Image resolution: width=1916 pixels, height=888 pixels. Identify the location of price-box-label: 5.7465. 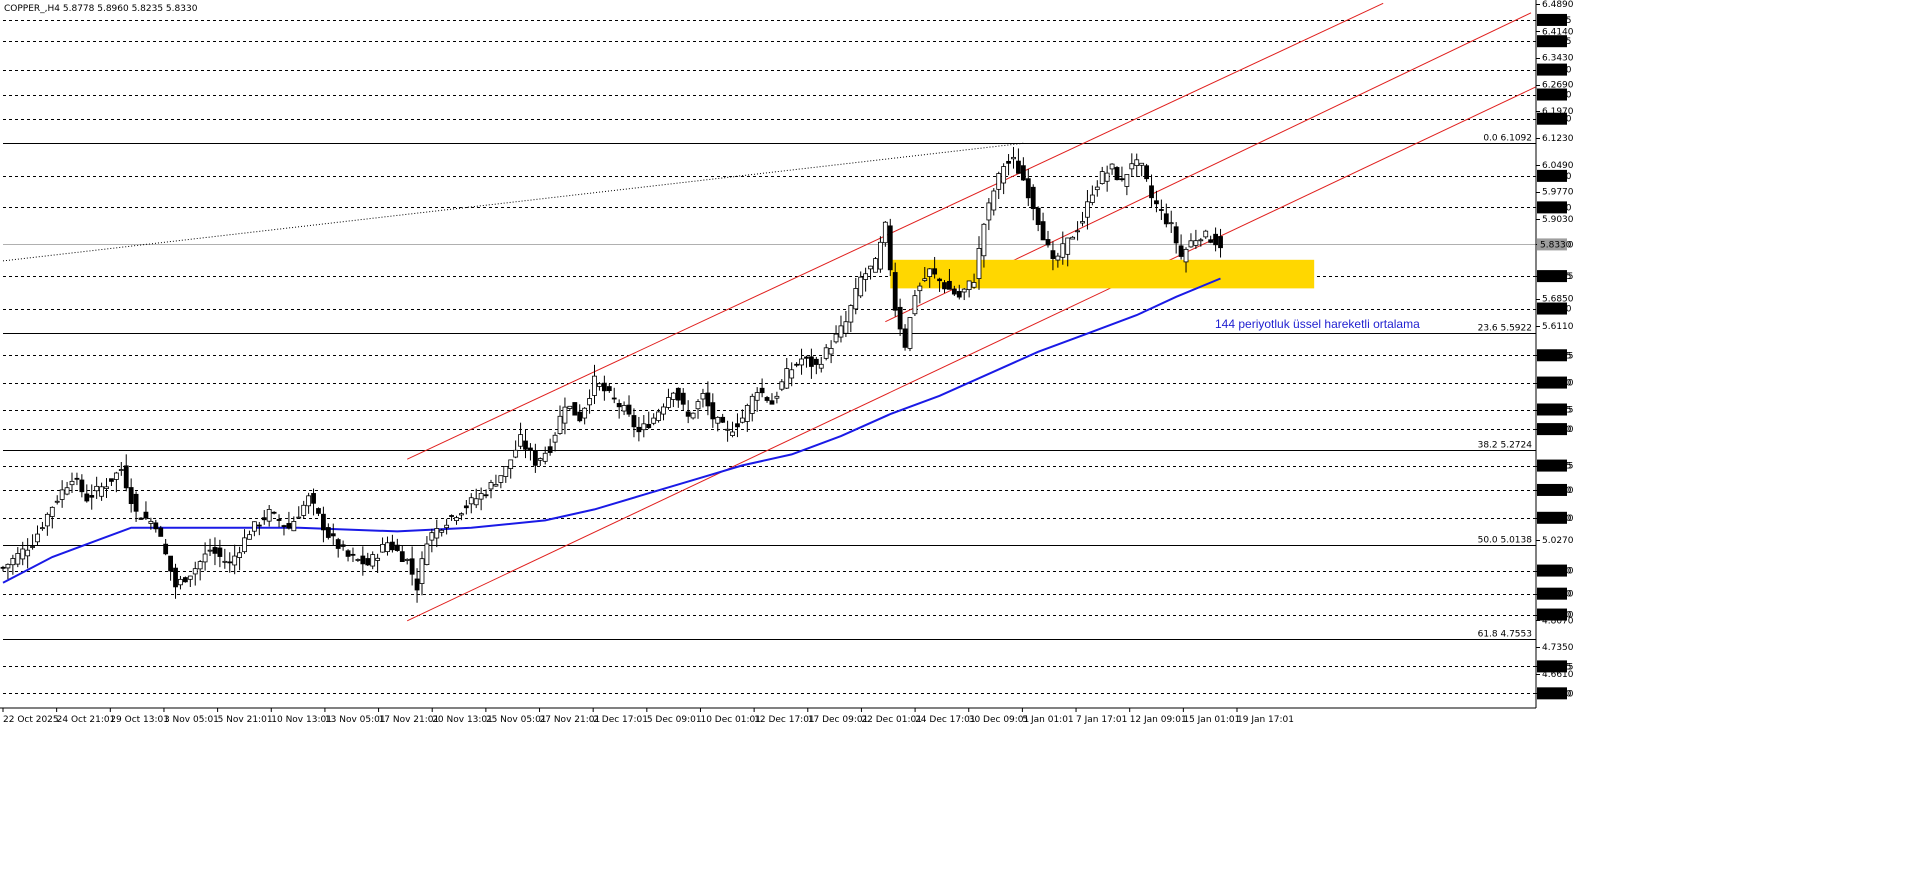
(1556, 277).